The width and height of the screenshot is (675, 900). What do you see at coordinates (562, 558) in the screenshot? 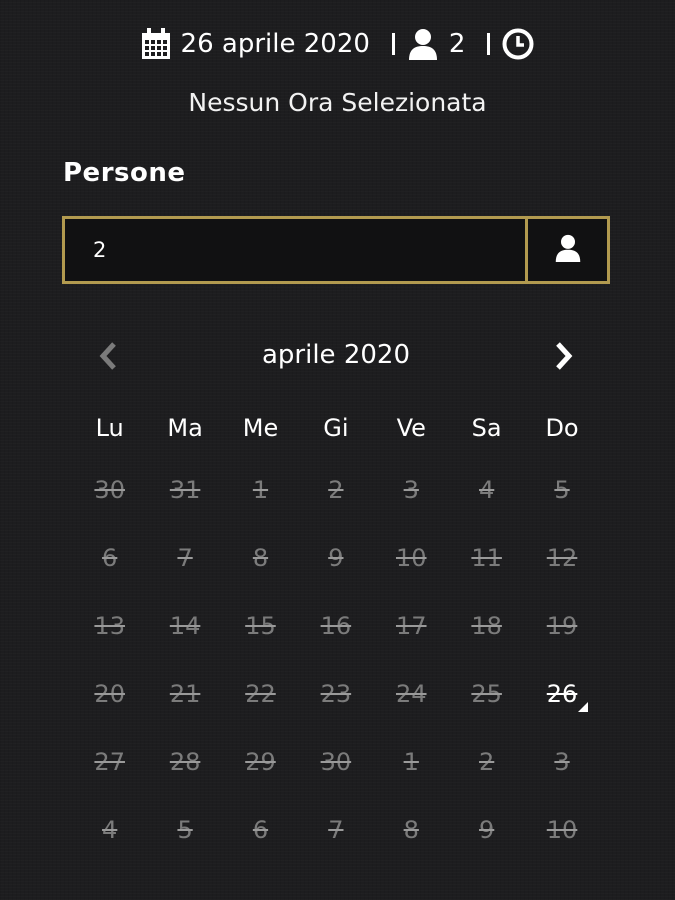
I see `calendar-day: 12` at bounding box center [562, 558].